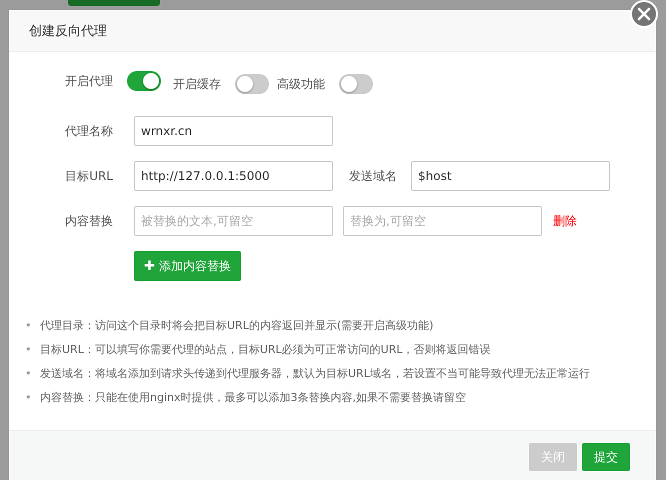 The image size is (666, 480). What do you see at coordinates (233, 176) in the screenshot?
I see `input-field: http://127.0.0.1:5000` at bounding box center [233, 176].